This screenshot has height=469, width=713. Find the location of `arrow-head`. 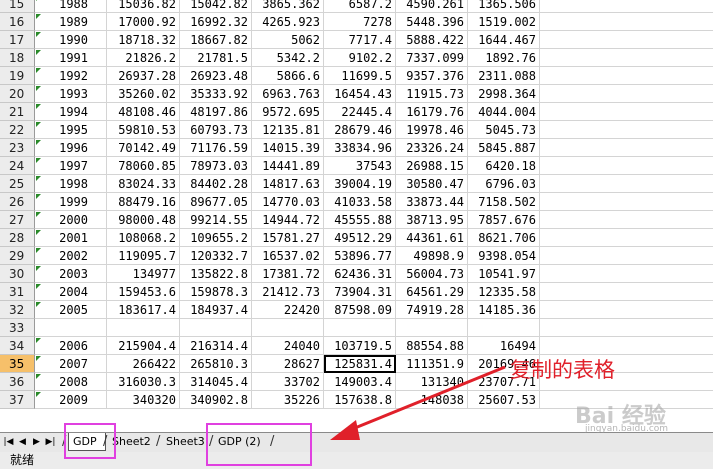

arrow-head is located at coordinates (345, 430).